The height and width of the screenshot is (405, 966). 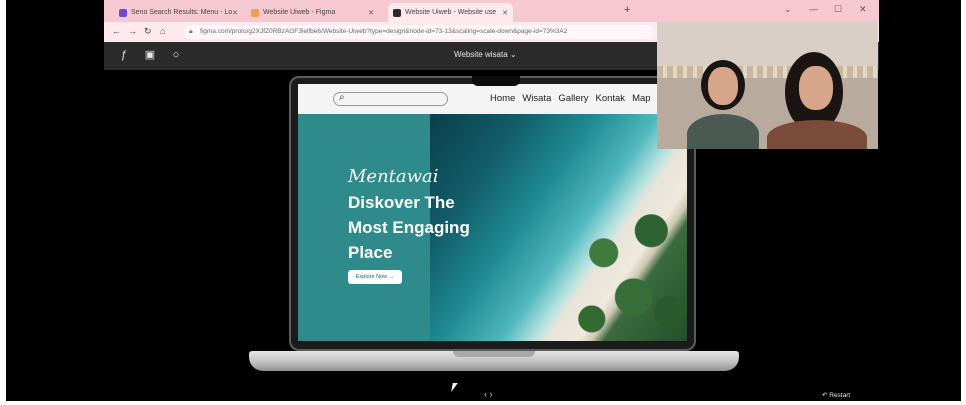 I want to click on figma-logo-icon: ƒ, so click(x=124, y=55).